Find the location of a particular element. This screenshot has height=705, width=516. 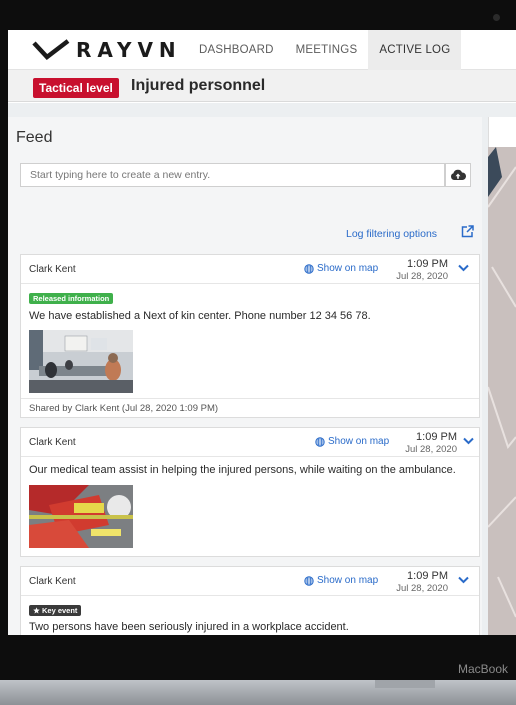

star-icon is located at coordinates (36, 610).